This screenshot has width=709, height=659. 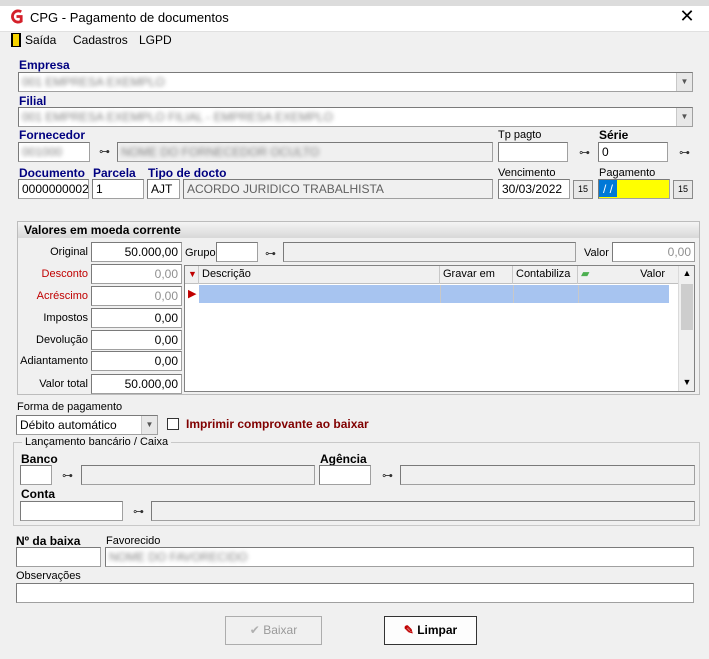 What do you see at coordinates (87, 425) in the screenshot?
I see `forma-pagamento-select: Débito automático ▼` at bounding box center [87, 425].